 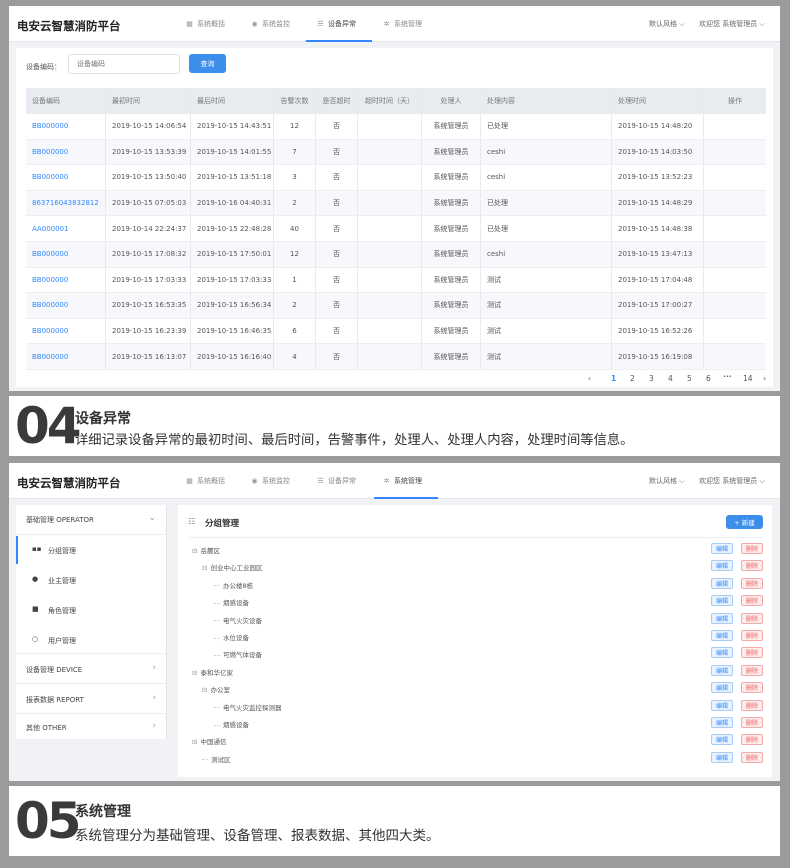 I want to click on sidebar-item-roles: ■ 角色管理, so click(x=91, y=610).